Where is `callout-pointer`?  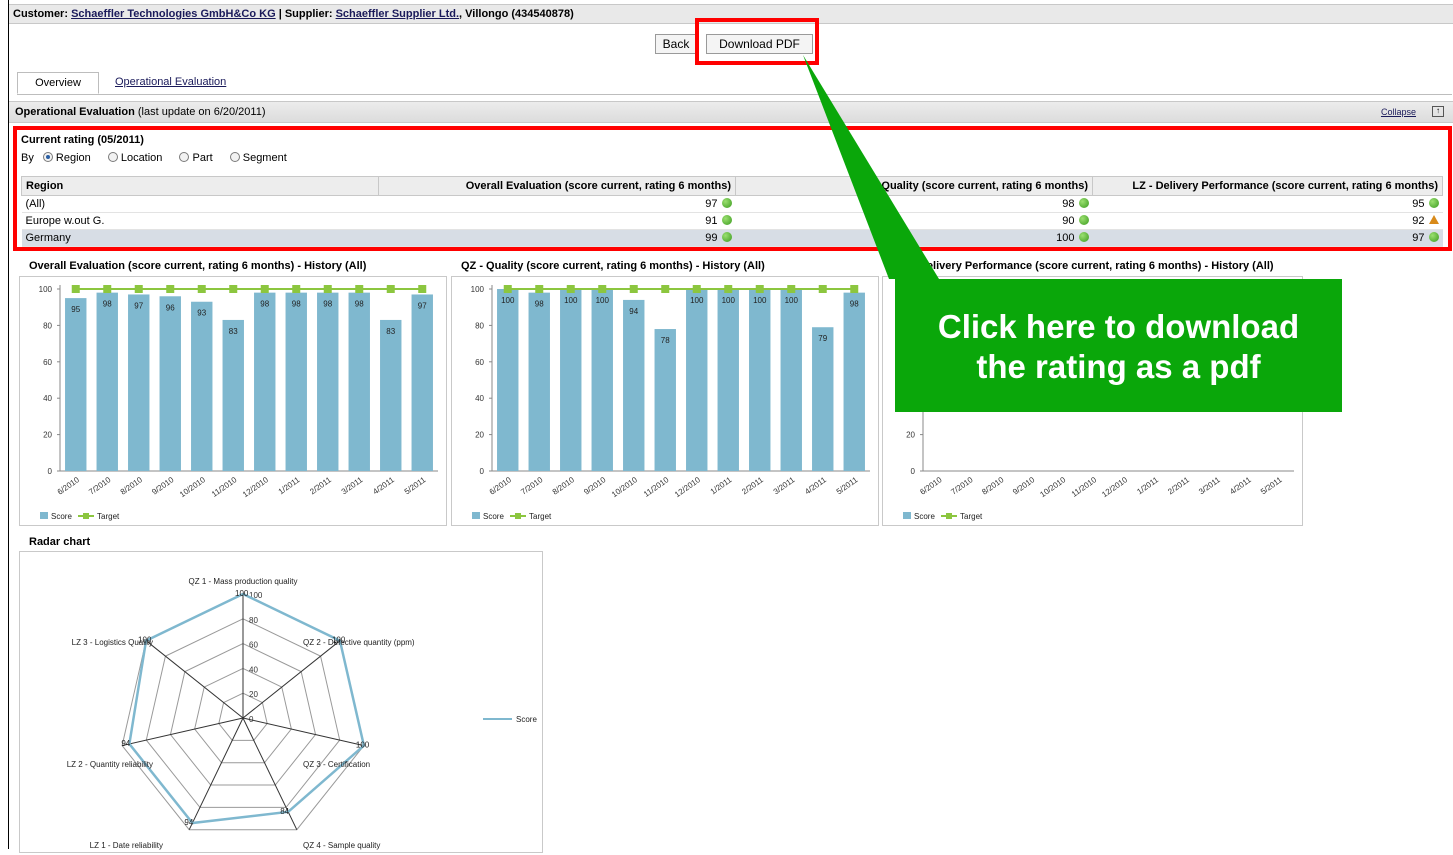 callout-pointer is located at coordinates (871, 167).